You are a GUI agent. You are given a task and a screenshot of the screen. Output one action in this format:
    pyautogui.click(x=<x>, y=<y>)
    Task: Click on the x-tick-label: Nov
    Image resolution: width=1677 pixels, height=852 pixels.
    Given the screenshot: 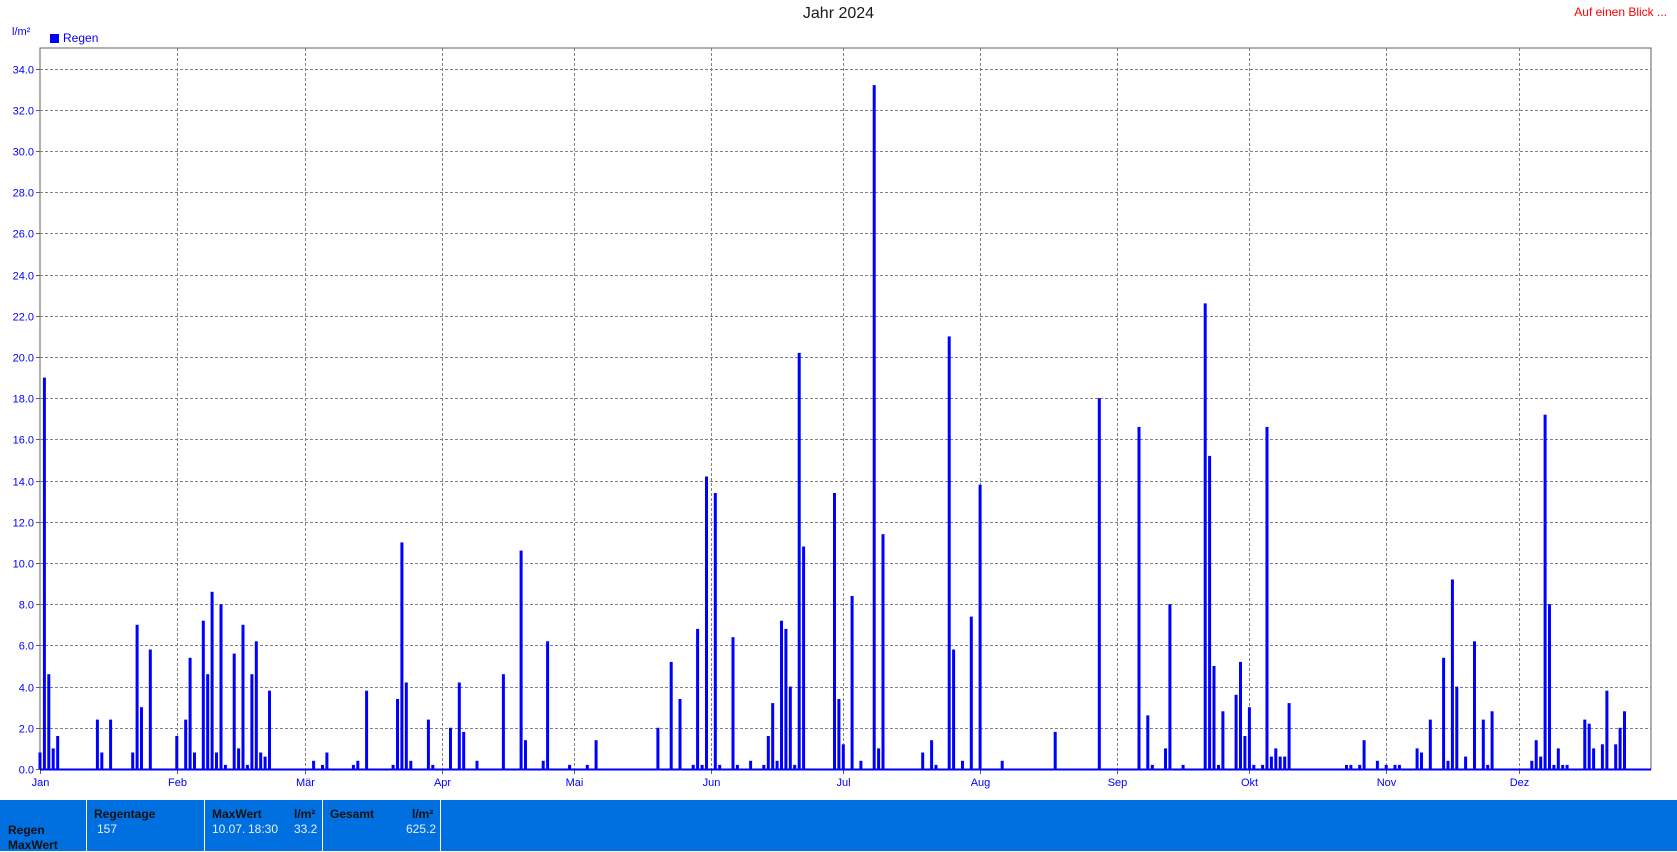 What is the action you would take?
    pyautogui.click(x=1387, y=783)
    